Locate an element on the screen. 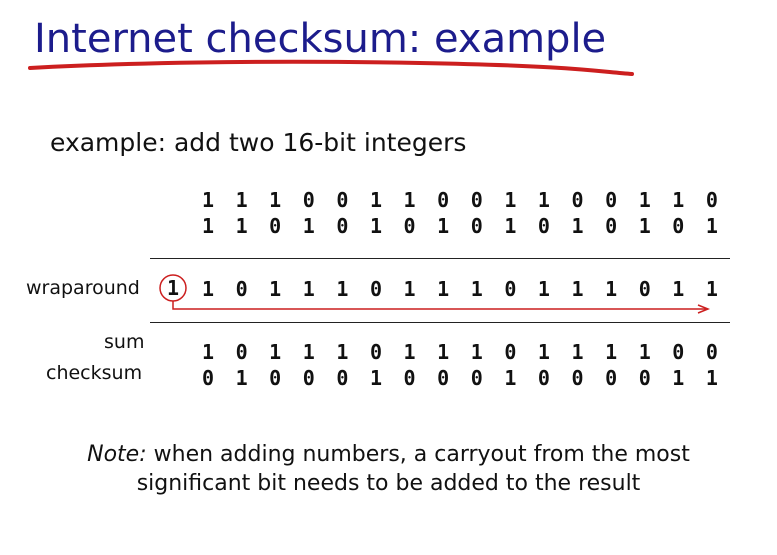 This screenshot has height=555, width=777. divider-top is located at coordinates (440, 258).